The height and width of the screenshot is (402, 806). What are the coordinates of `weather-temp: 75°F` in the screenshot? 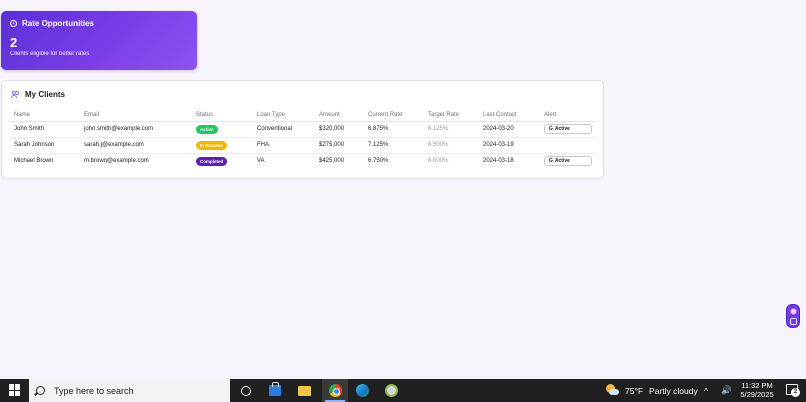 It's located at (634, 390).